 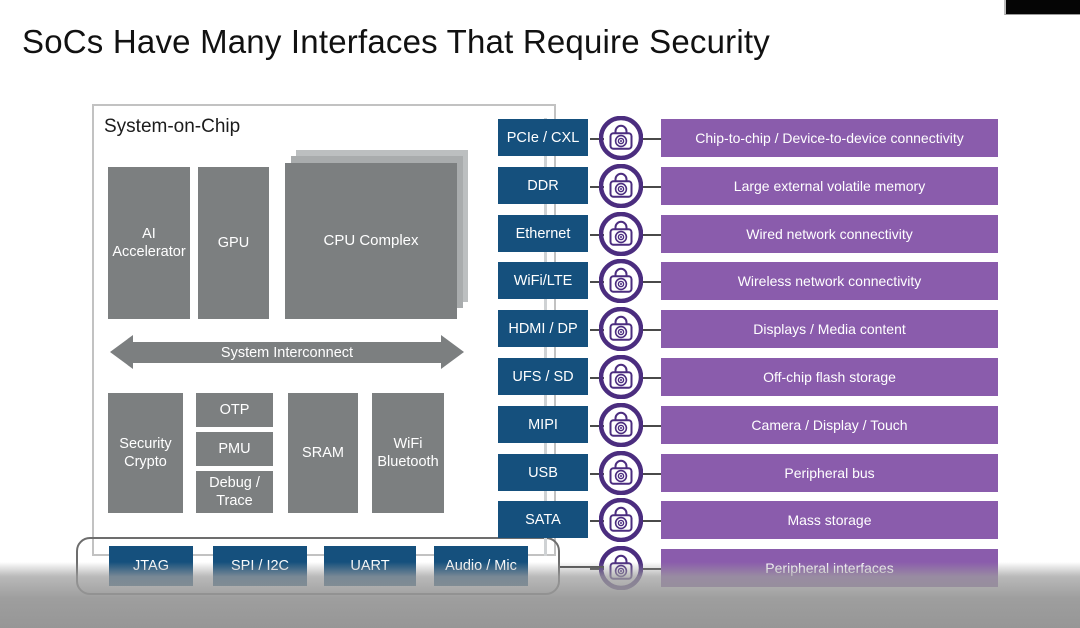 I want to click on wifibt-line-1: WiFi, so click(x=408, y=444).